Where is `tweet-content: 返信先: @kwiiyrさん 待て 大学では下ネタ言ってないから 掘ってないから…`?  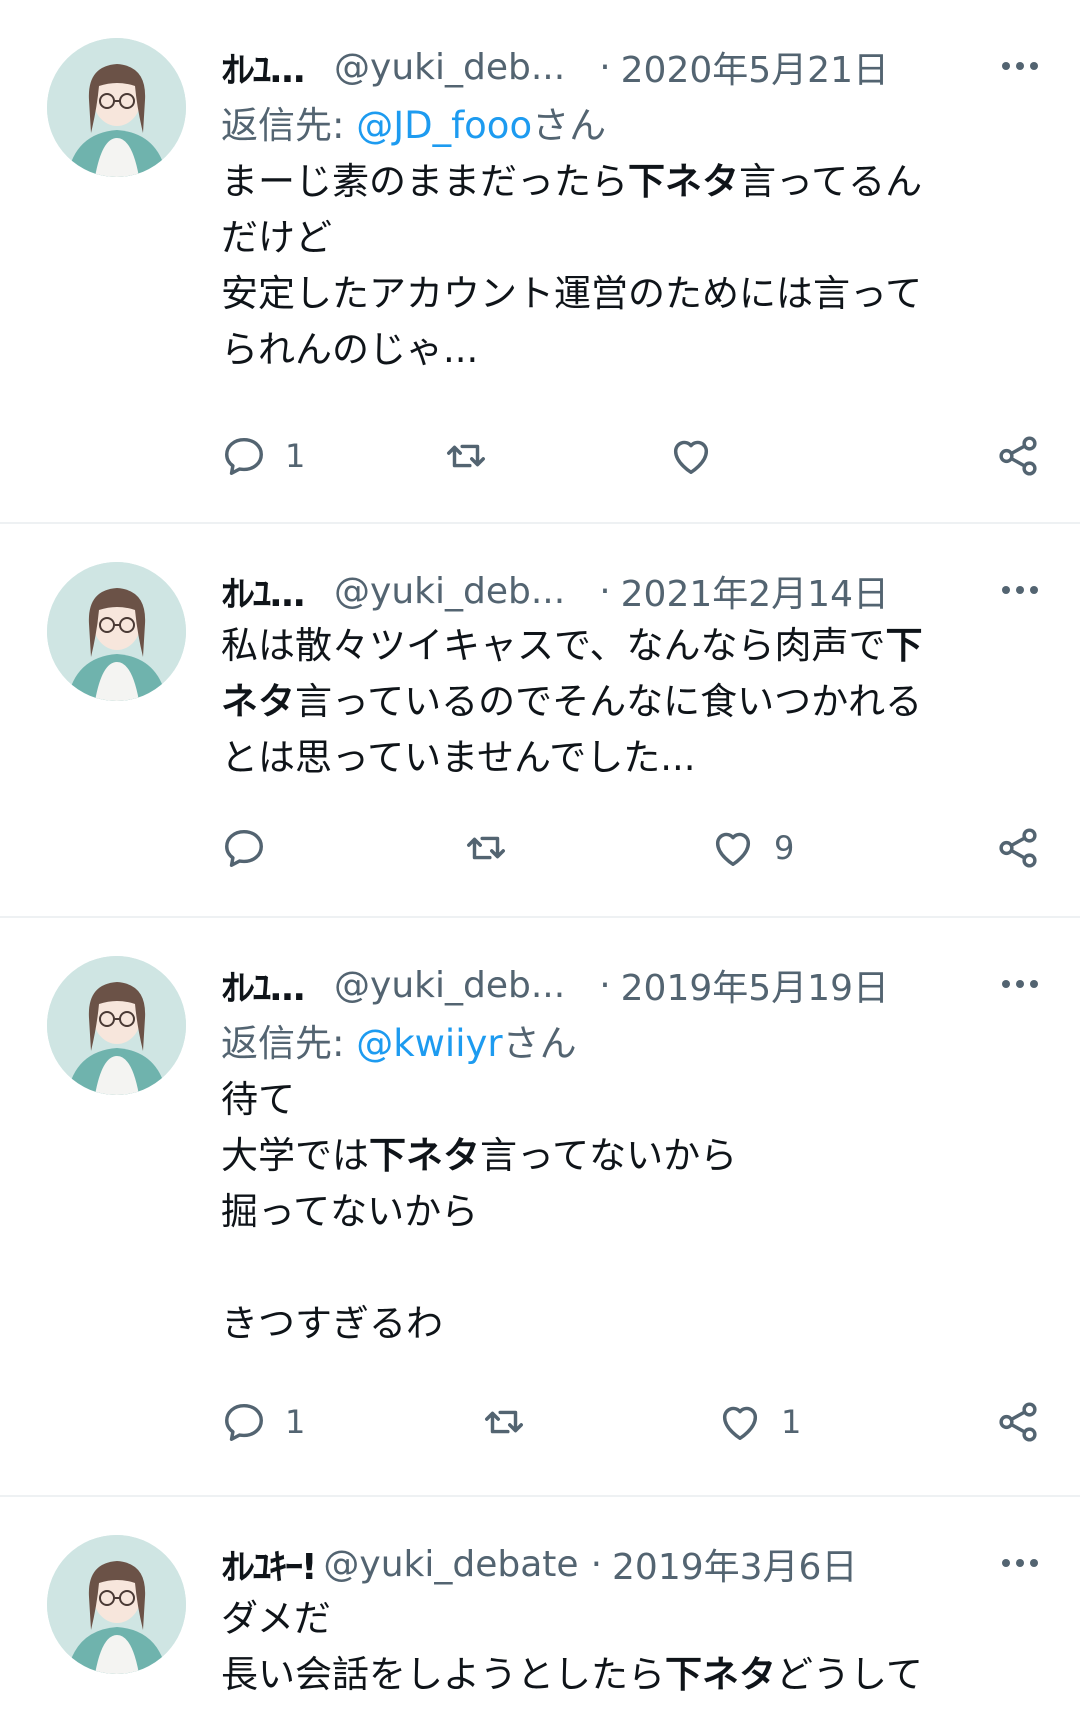 tweet-content: 返信先: @kwiiyrさん 待て 大学では下ネタ言ってないから 掘ってないから… is located at coordinates (631, 1184).